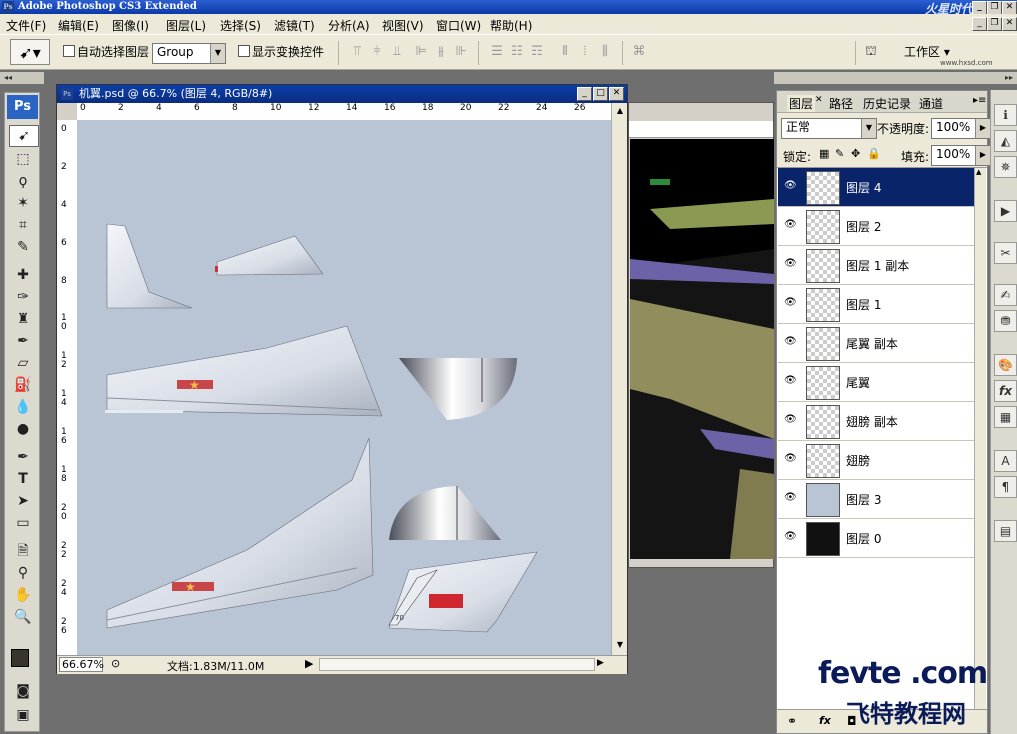  Describe the element at coordinates (441, 52) in the screenshot. I see `align-hcenter-icon: ⫵` at that location.